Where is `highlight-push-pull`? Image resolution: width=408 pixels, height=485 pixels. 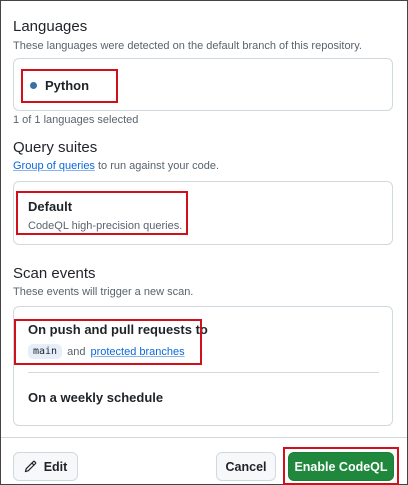
highlight-push-pull is located at coordinates (108, 342).